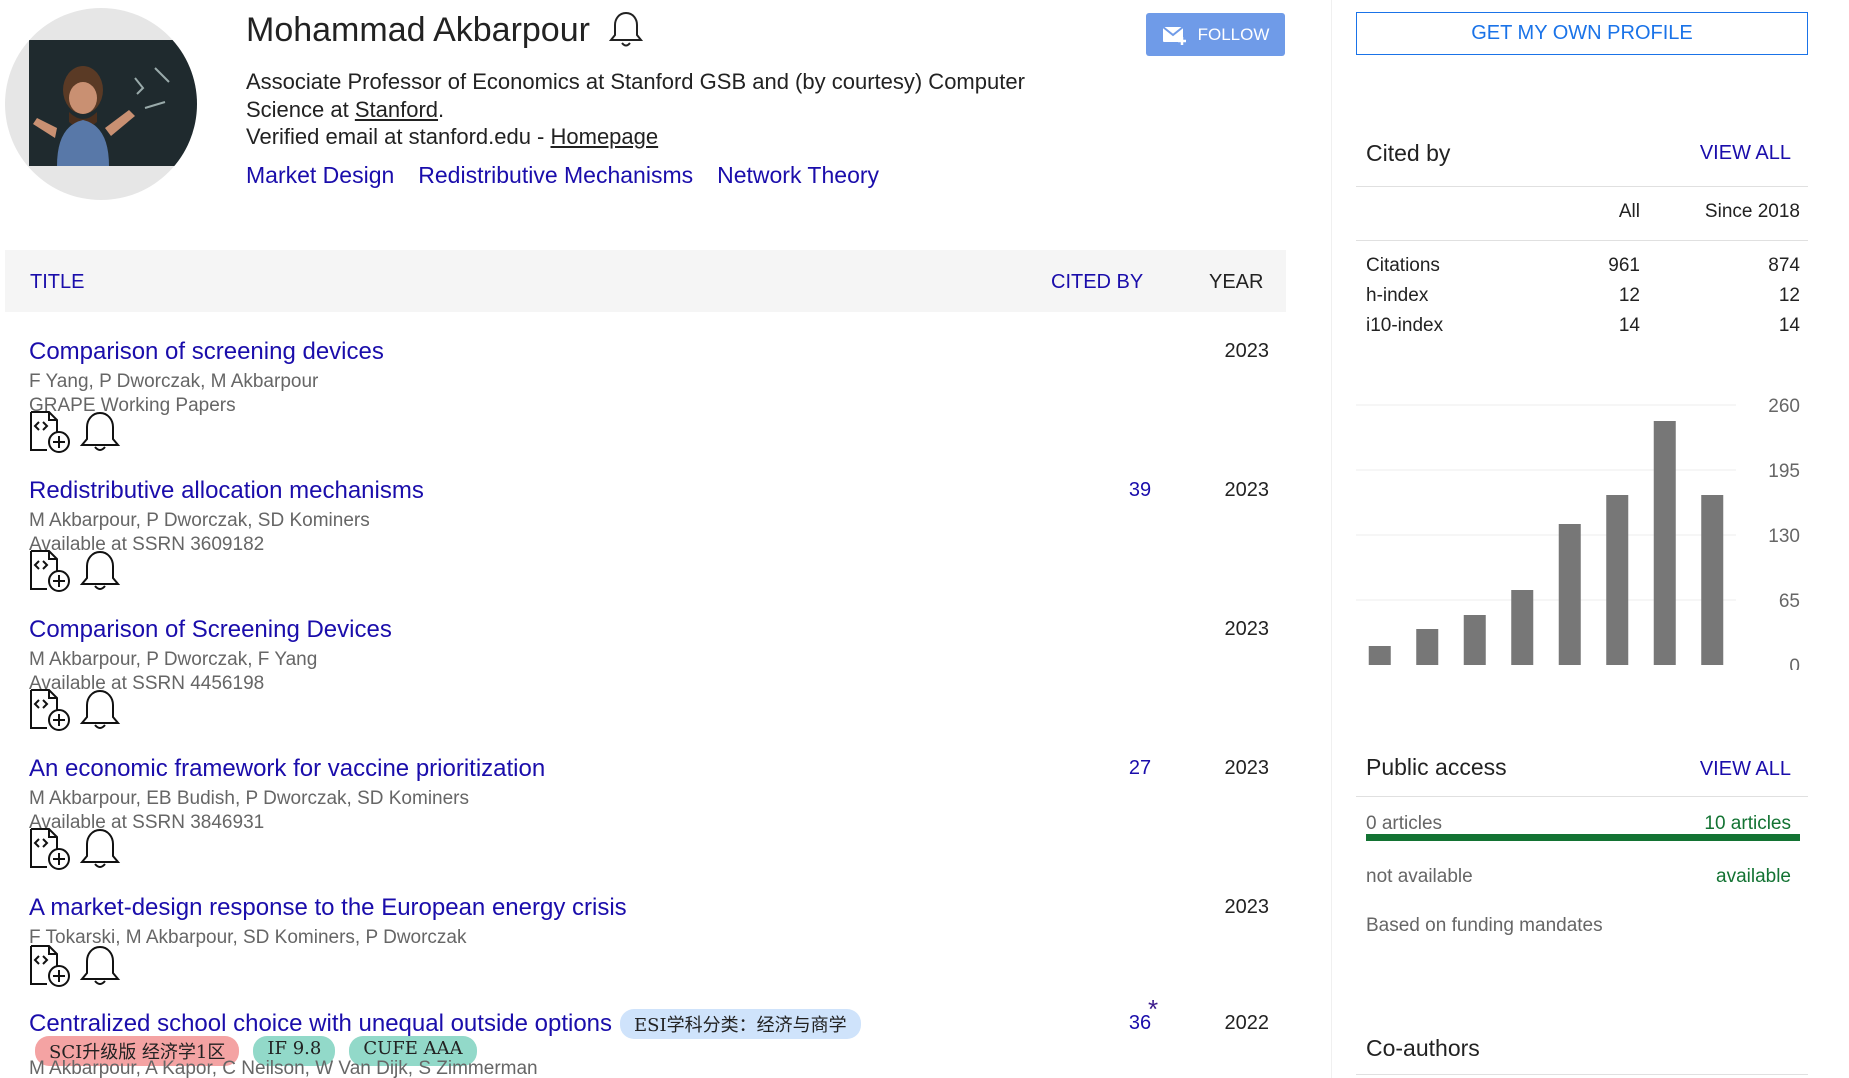 The width and height of the screenshot is (1849, 1078). I want to click on y-tick-label: 130, so click(1784, 536).